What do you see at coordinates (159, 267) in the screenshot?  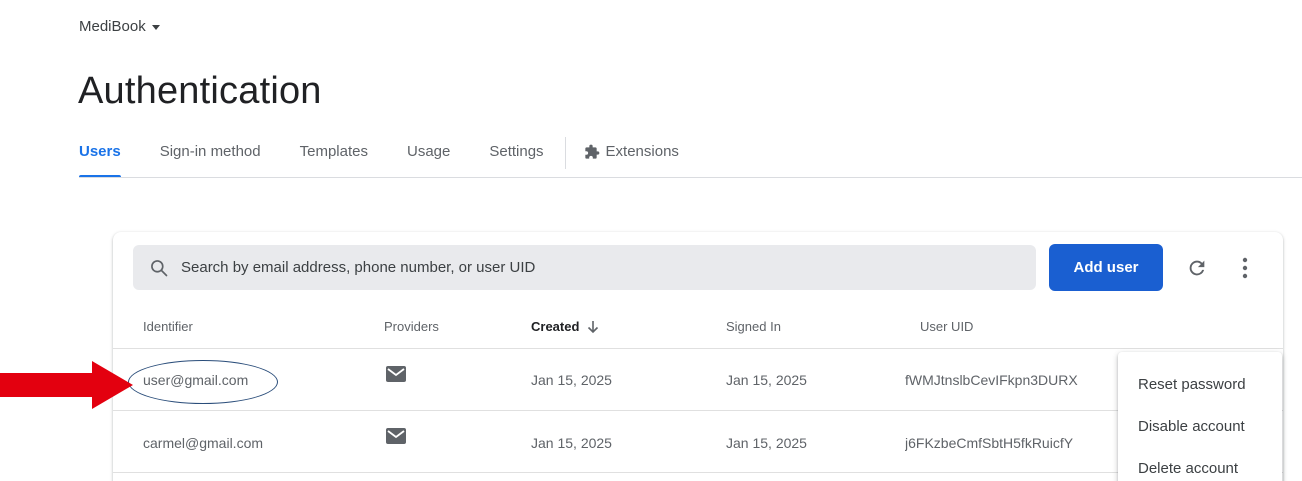 I see `search-icon` at bounding box center [159, 267].